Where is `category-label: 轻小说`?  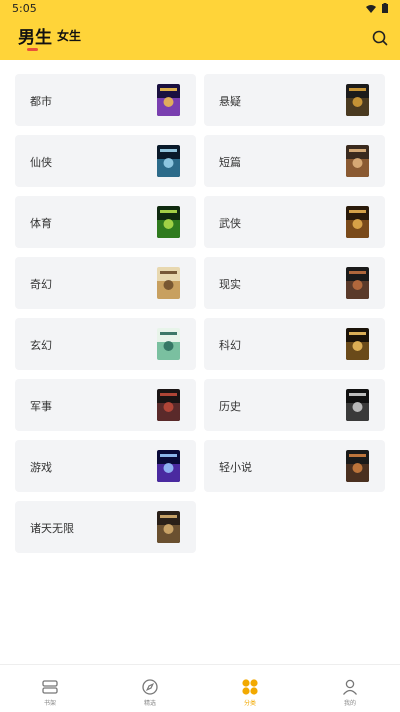 category-label: 轻小说 is located at coordinates (235, 467).